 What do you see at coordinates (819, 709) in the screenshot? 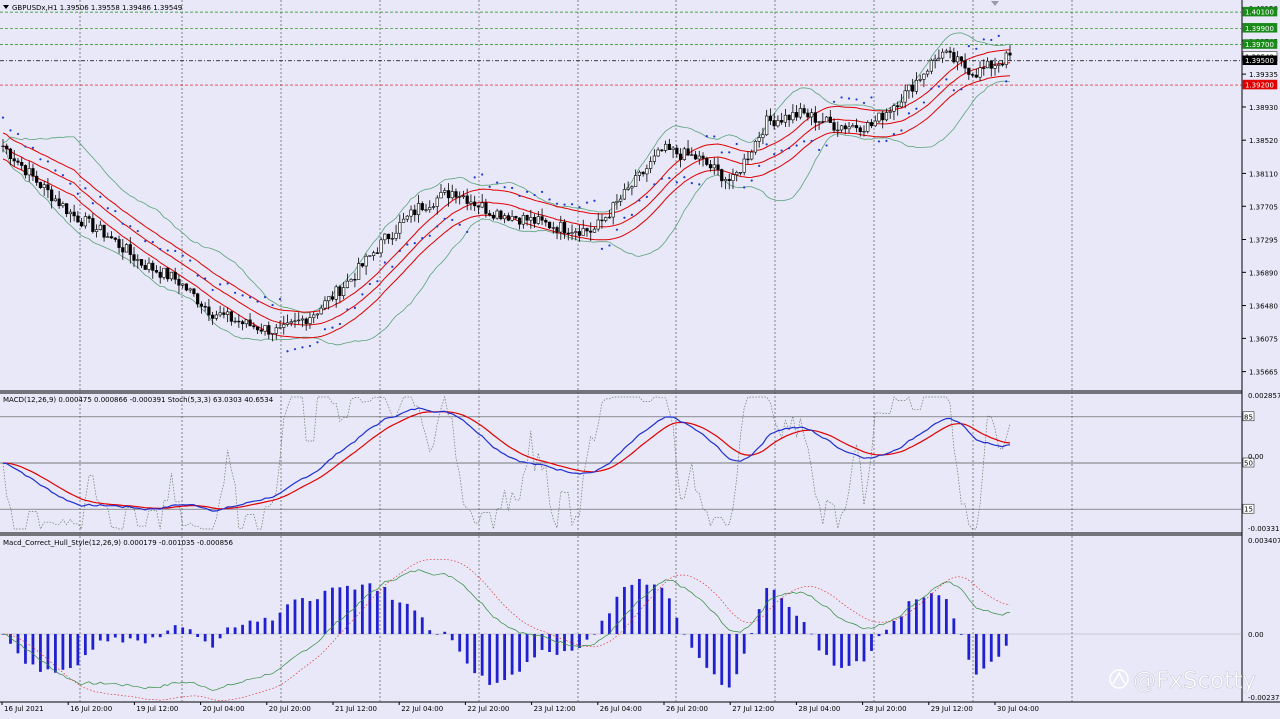
I see `time-tick-label: 28 Jul 04:00` at bounding box center [819, 709].